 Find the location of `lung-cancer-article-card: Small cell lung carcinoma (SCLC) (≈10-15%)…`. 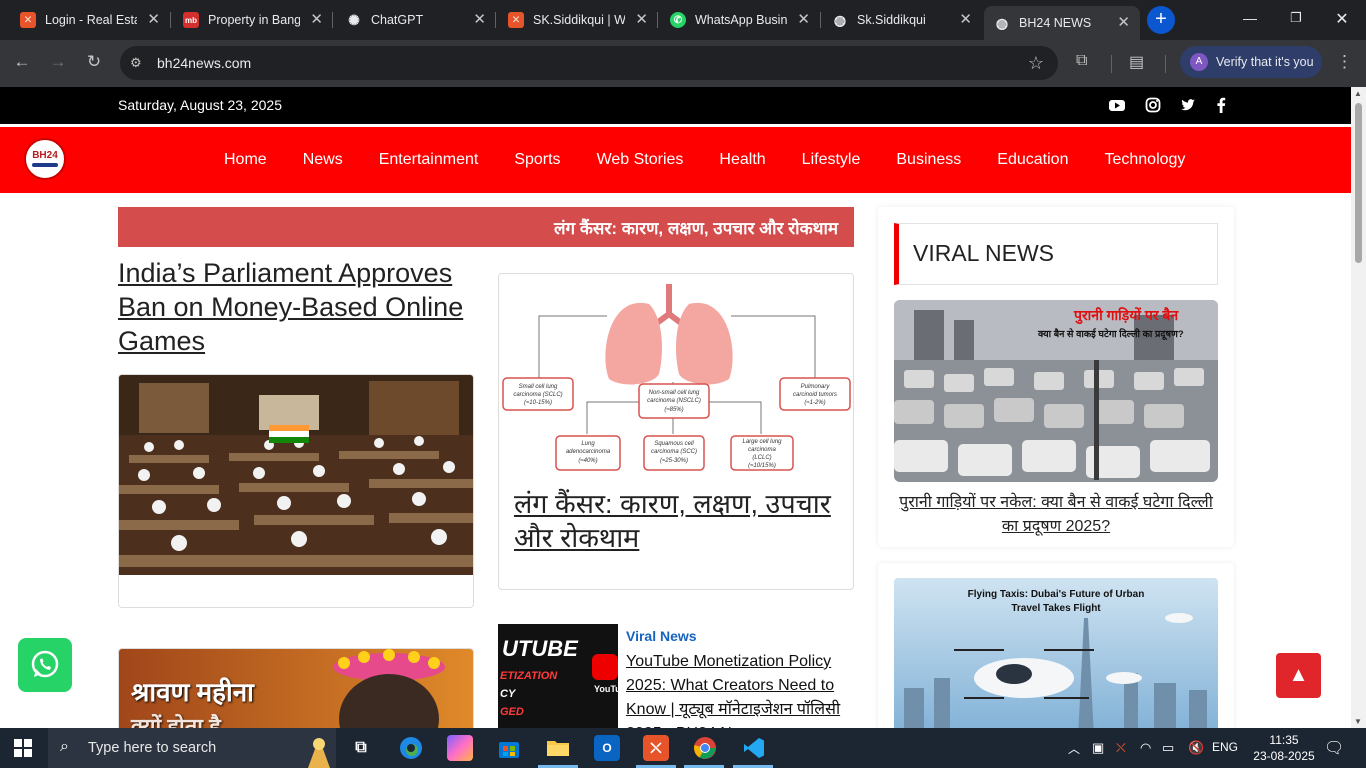

lung-cancer-article-card: Small cell lung carcinoma (SCLC) (≈10-15%)… is located at coordinates (676, 431).